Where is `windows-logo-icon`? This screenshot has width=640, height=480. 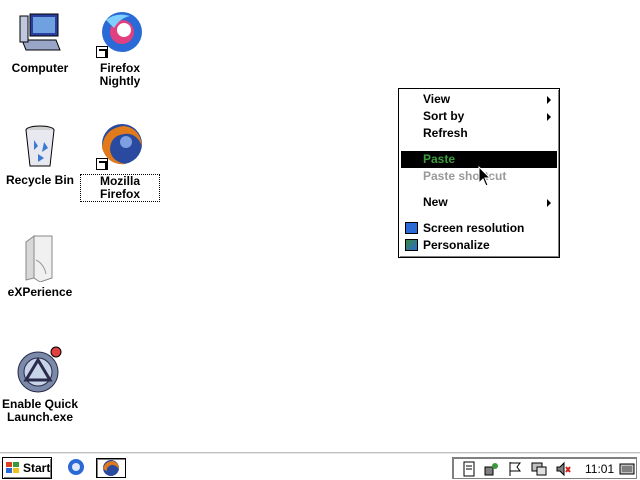
windows-logo-icon is located at coordinates (12, 467).